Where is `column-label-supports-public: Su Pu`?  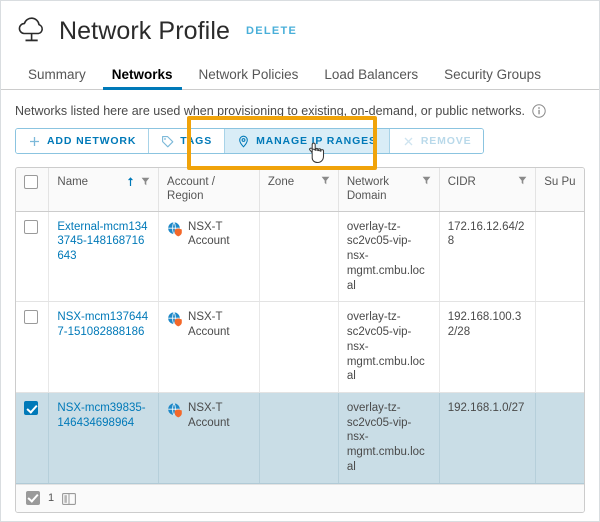
column-label-supports-public: Su Pu is located at coordinates (560, 182).